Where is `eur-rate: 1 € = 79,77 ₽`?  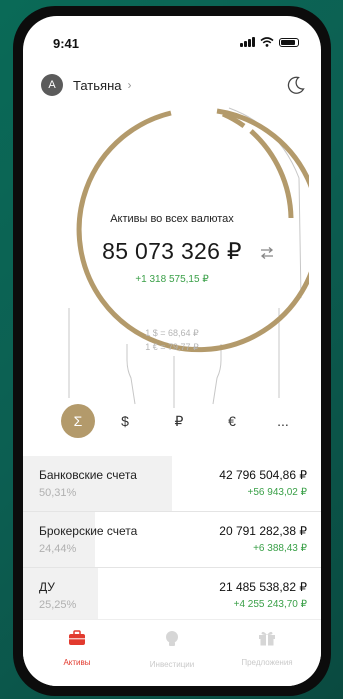
eur-rate: 1 € = 79,77 ₽ is located at coordinates (172, 347).